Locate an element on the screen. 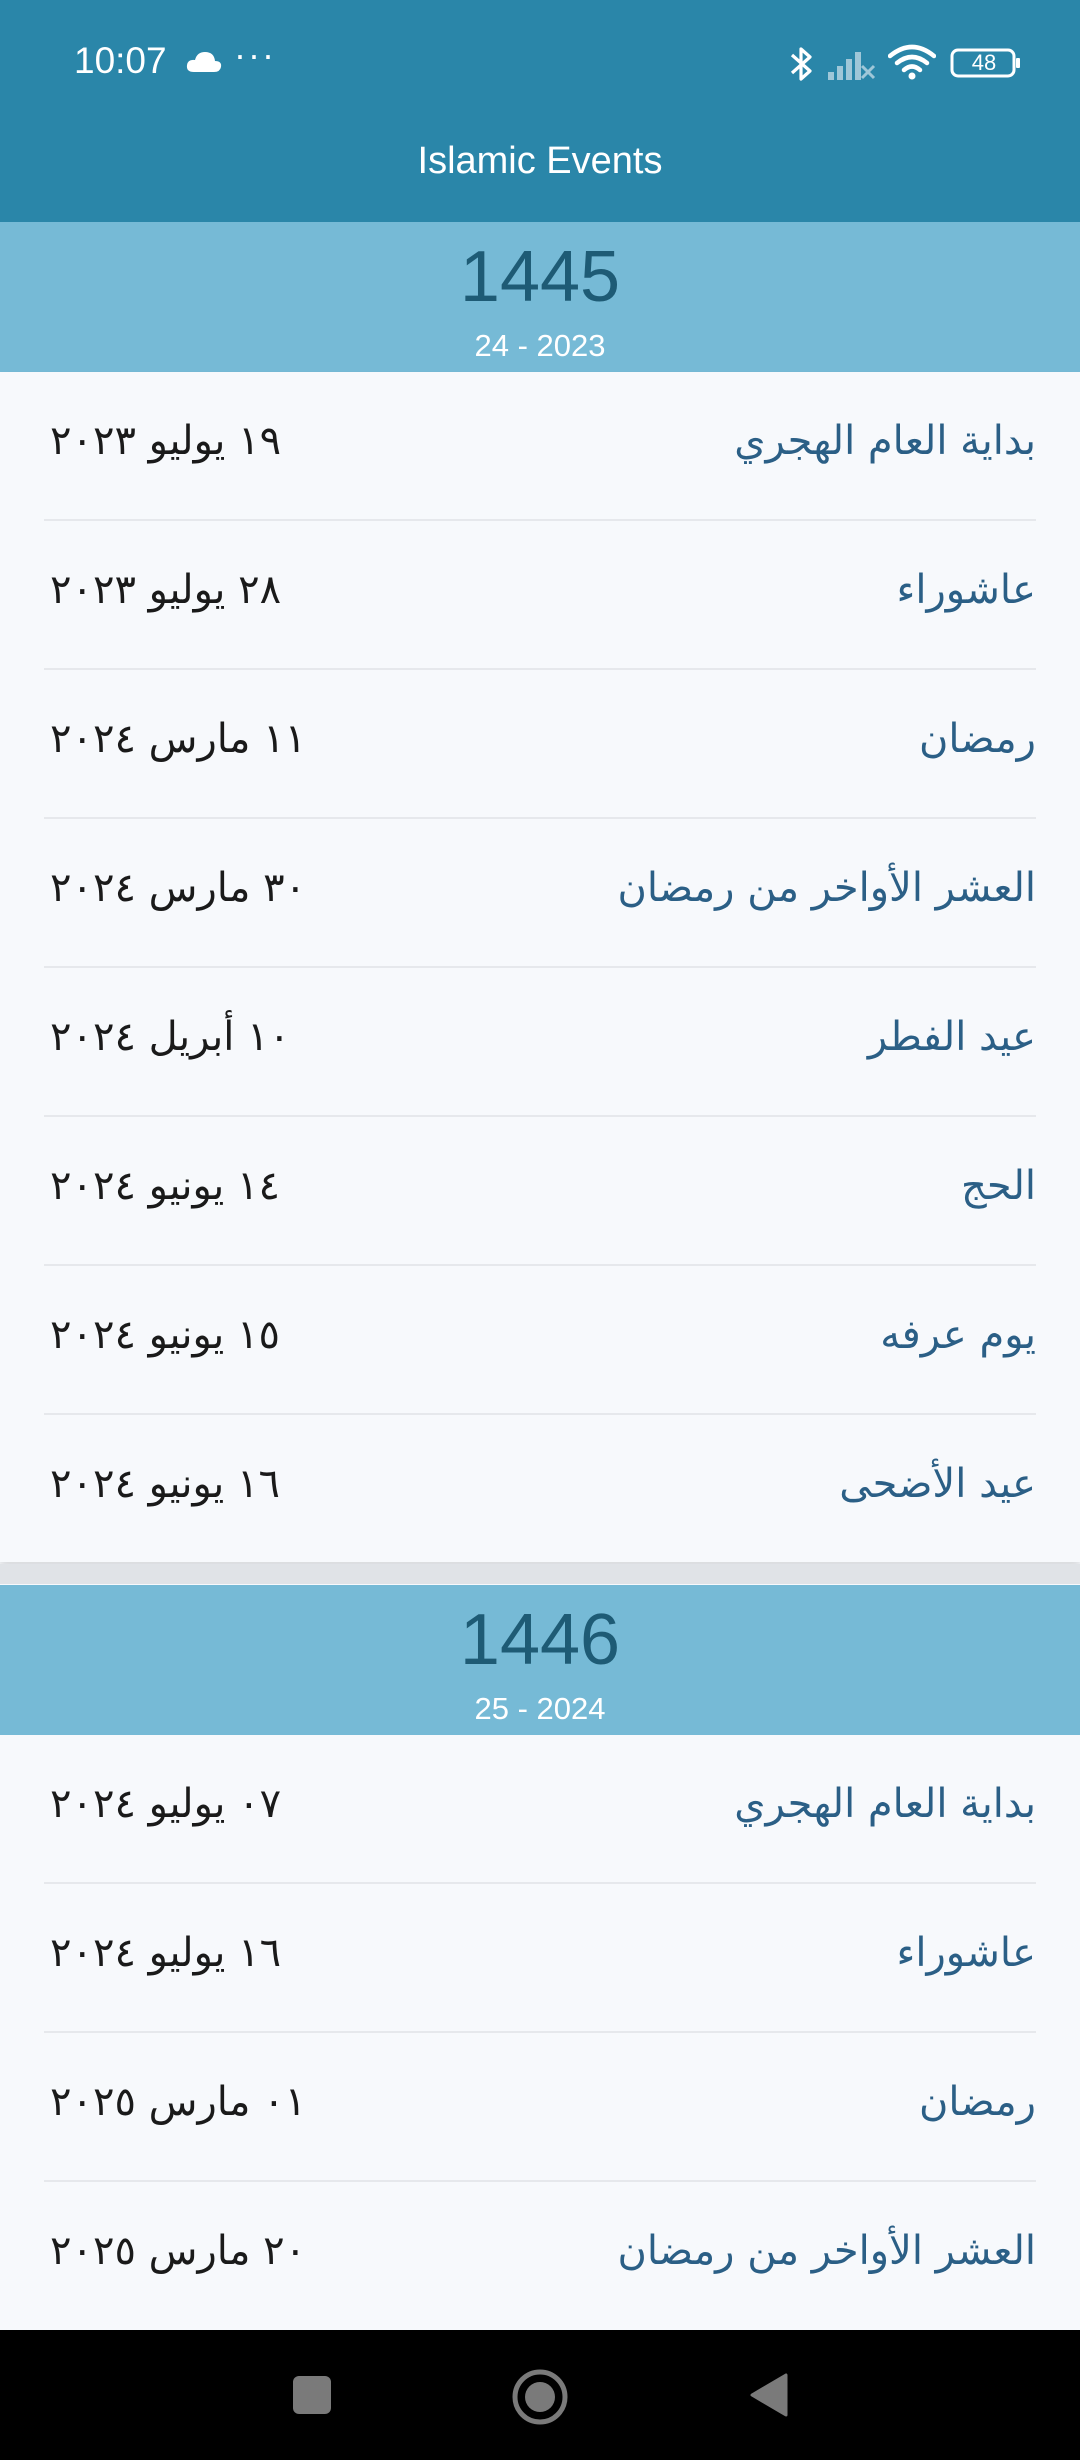  recents-icon is located at coordinates (312, 2395).